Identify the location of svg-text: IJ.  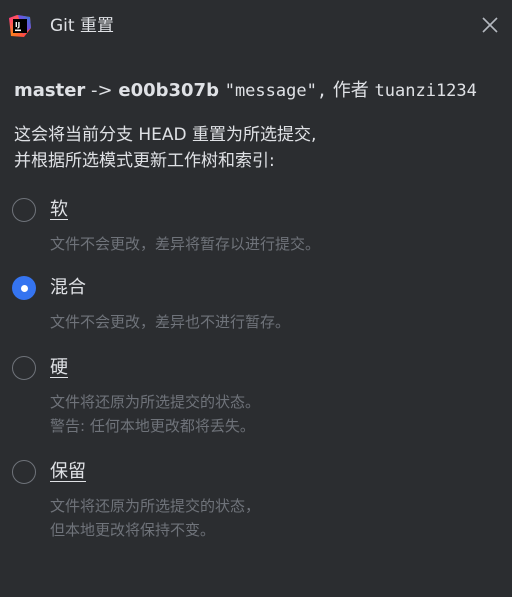
(17, 25).